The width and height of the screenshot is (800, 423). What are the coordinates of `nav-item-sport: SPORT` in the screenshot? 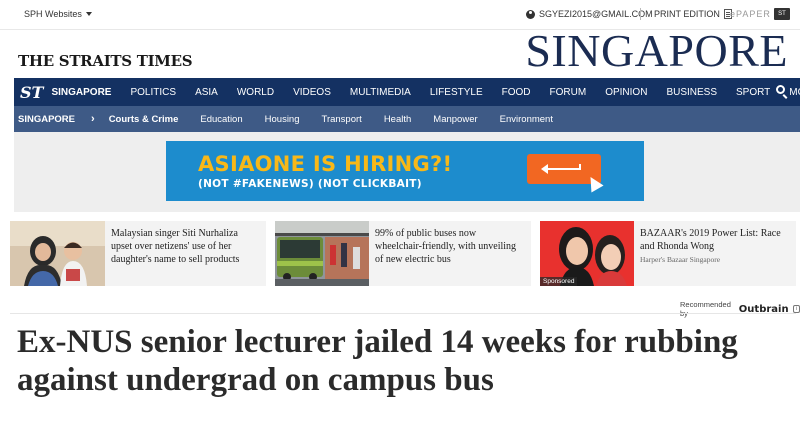 It's located at (753, 92).